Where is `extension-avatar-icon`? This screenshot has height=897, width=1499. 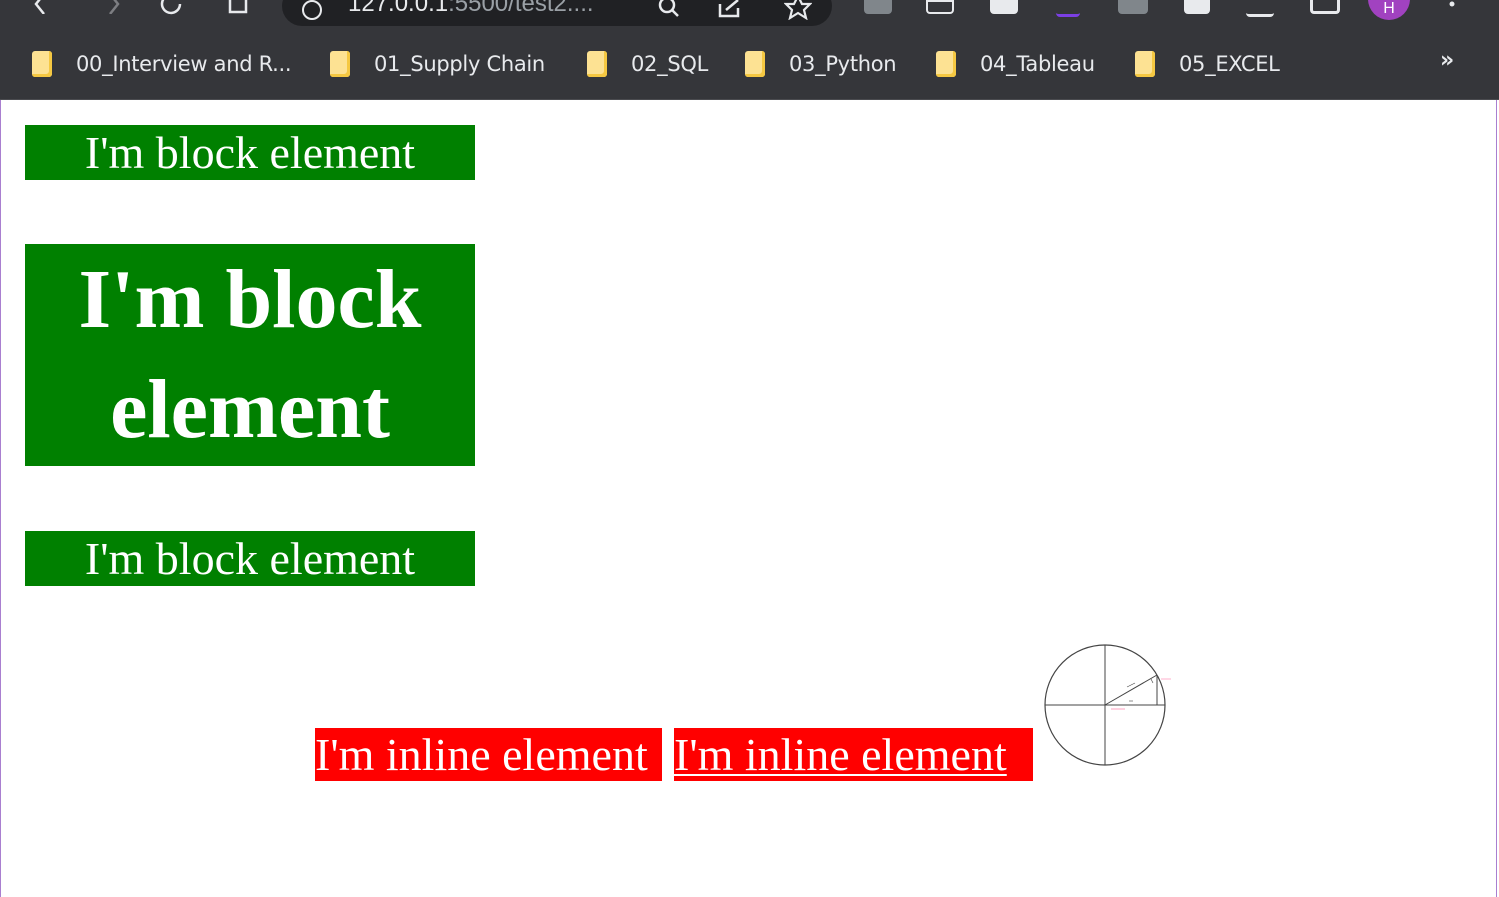 extension-avatar-icon is located at coordinates (1004, 7).